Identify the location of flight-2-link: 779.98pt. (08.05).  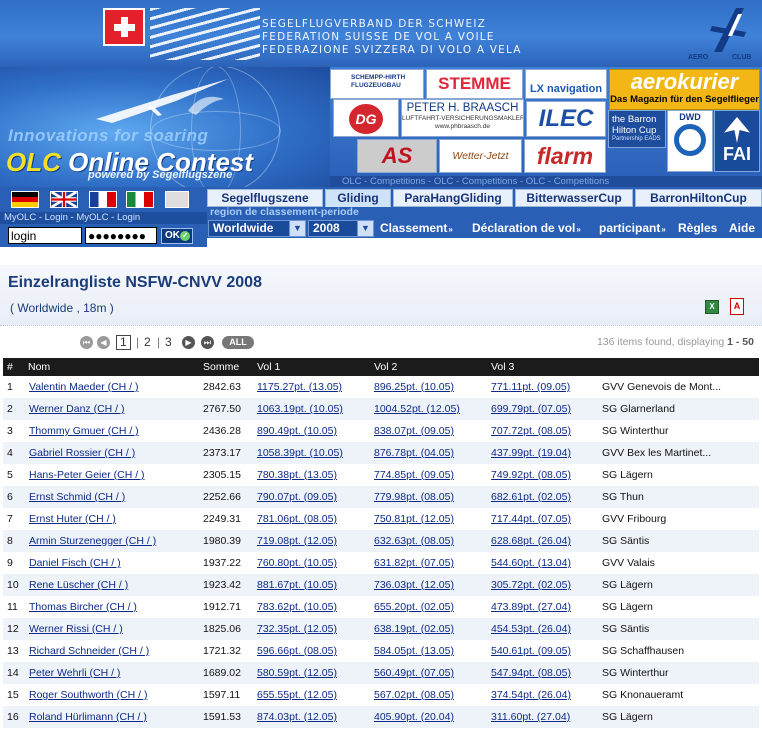
(414, 497).